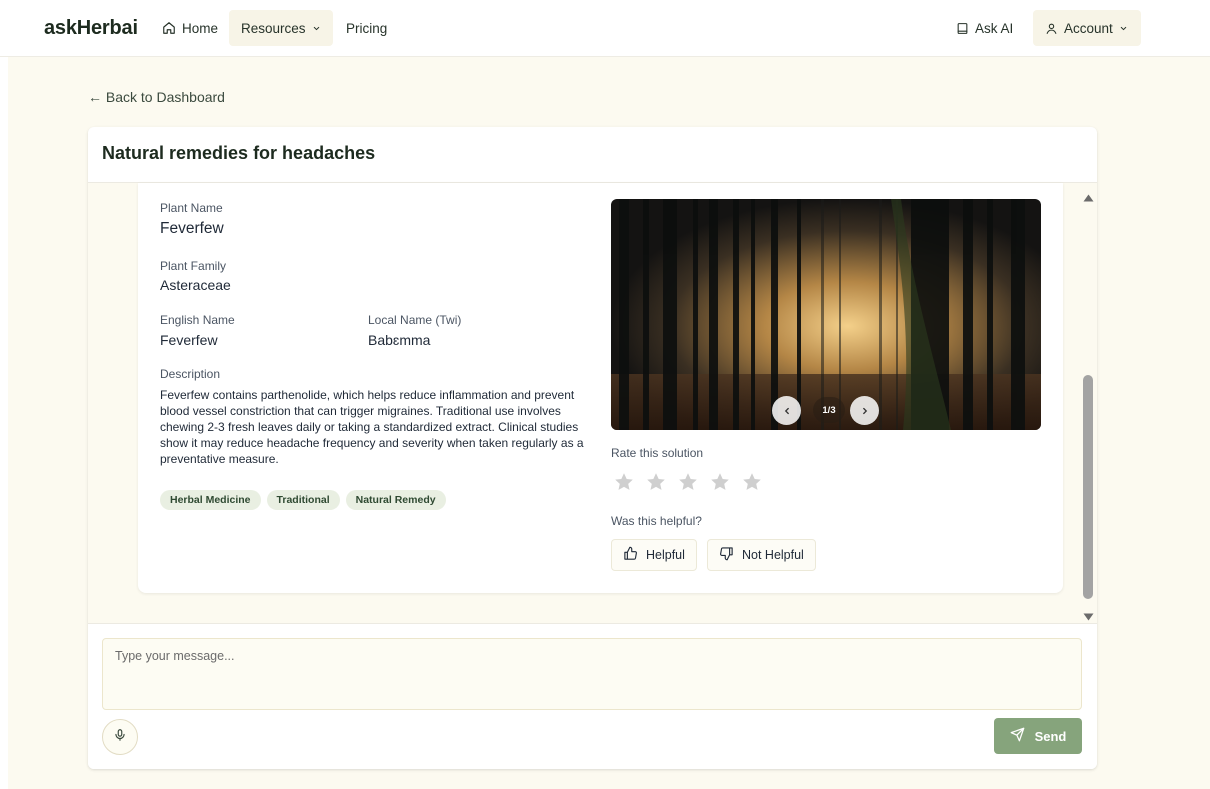 The width and height of the screenshot is (1210, 789). I want to click on helpful-label: Helpful, so click(665, 555).